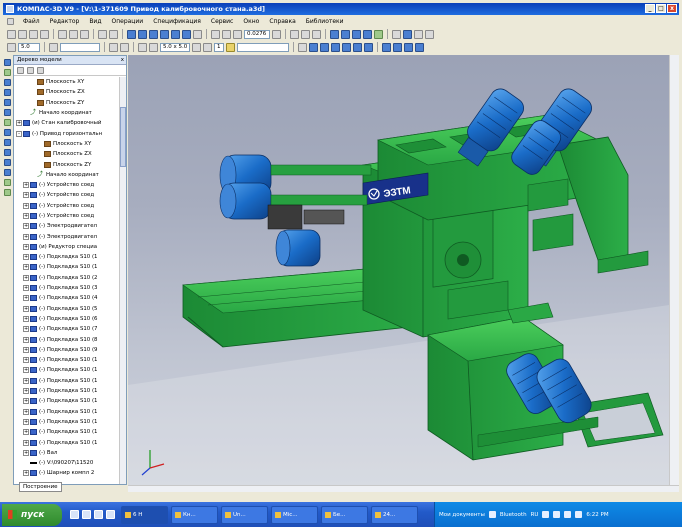 The width and height of the screenshot is (682, 527). What do you see at coordinates (67, 82) in the screenshot?
I see `tree-item: Плоскость XY` at bounding box center [67, 82].